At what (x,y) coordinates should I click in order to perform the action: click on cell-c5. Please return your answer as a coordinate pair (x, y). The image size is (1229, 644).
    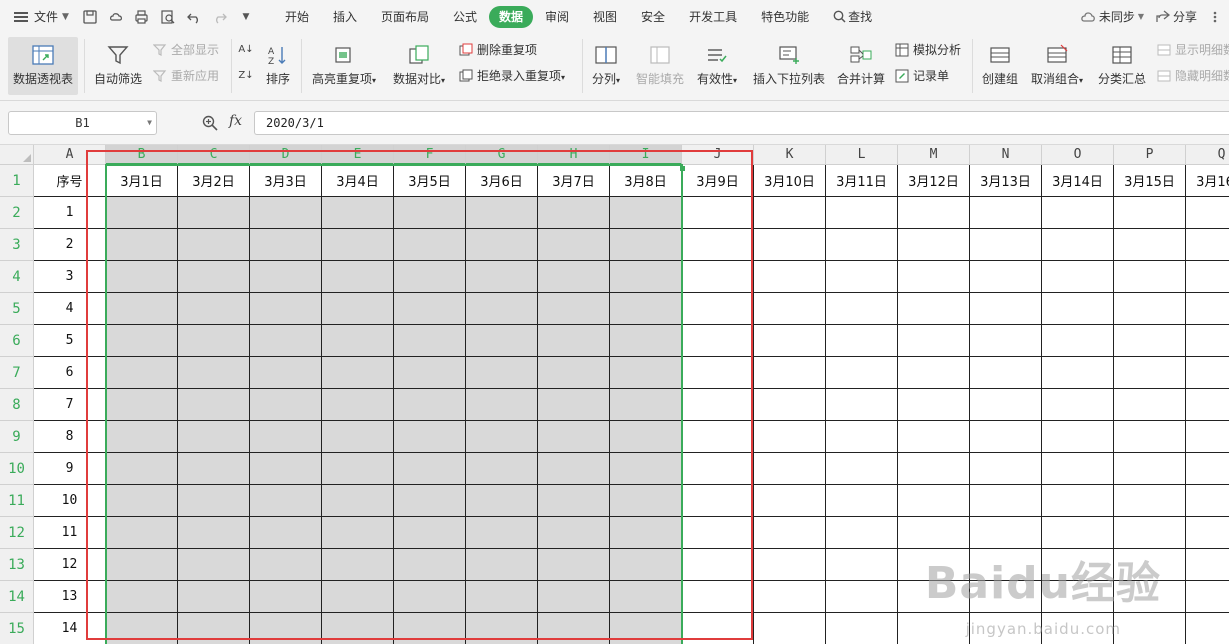
    Looking at the image, I should click on (214, 309).